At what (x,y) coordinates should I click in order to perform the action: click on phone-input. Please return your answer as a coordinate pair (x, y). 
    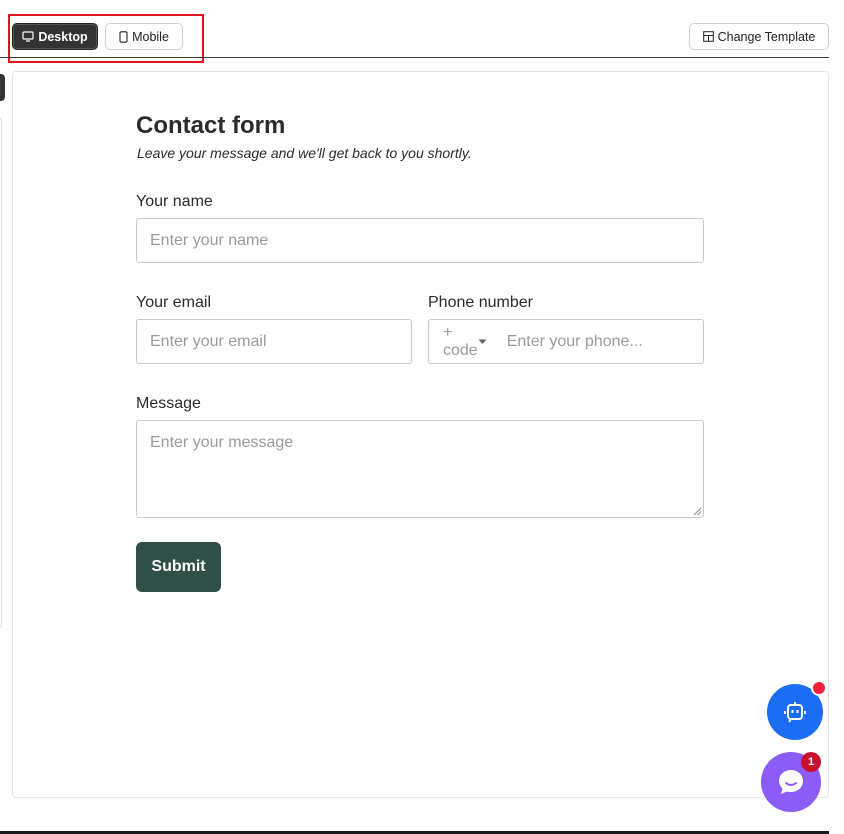
    Looking at the image, I should click on (610, 341).